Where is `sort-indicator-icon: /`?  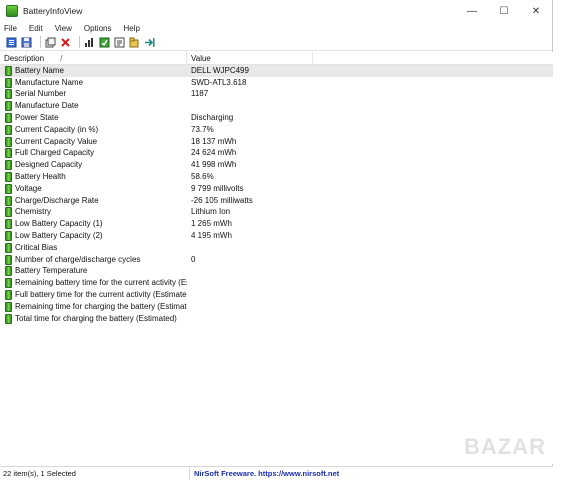
sort-indicator-icon: / is located at coordinates (61, 58).